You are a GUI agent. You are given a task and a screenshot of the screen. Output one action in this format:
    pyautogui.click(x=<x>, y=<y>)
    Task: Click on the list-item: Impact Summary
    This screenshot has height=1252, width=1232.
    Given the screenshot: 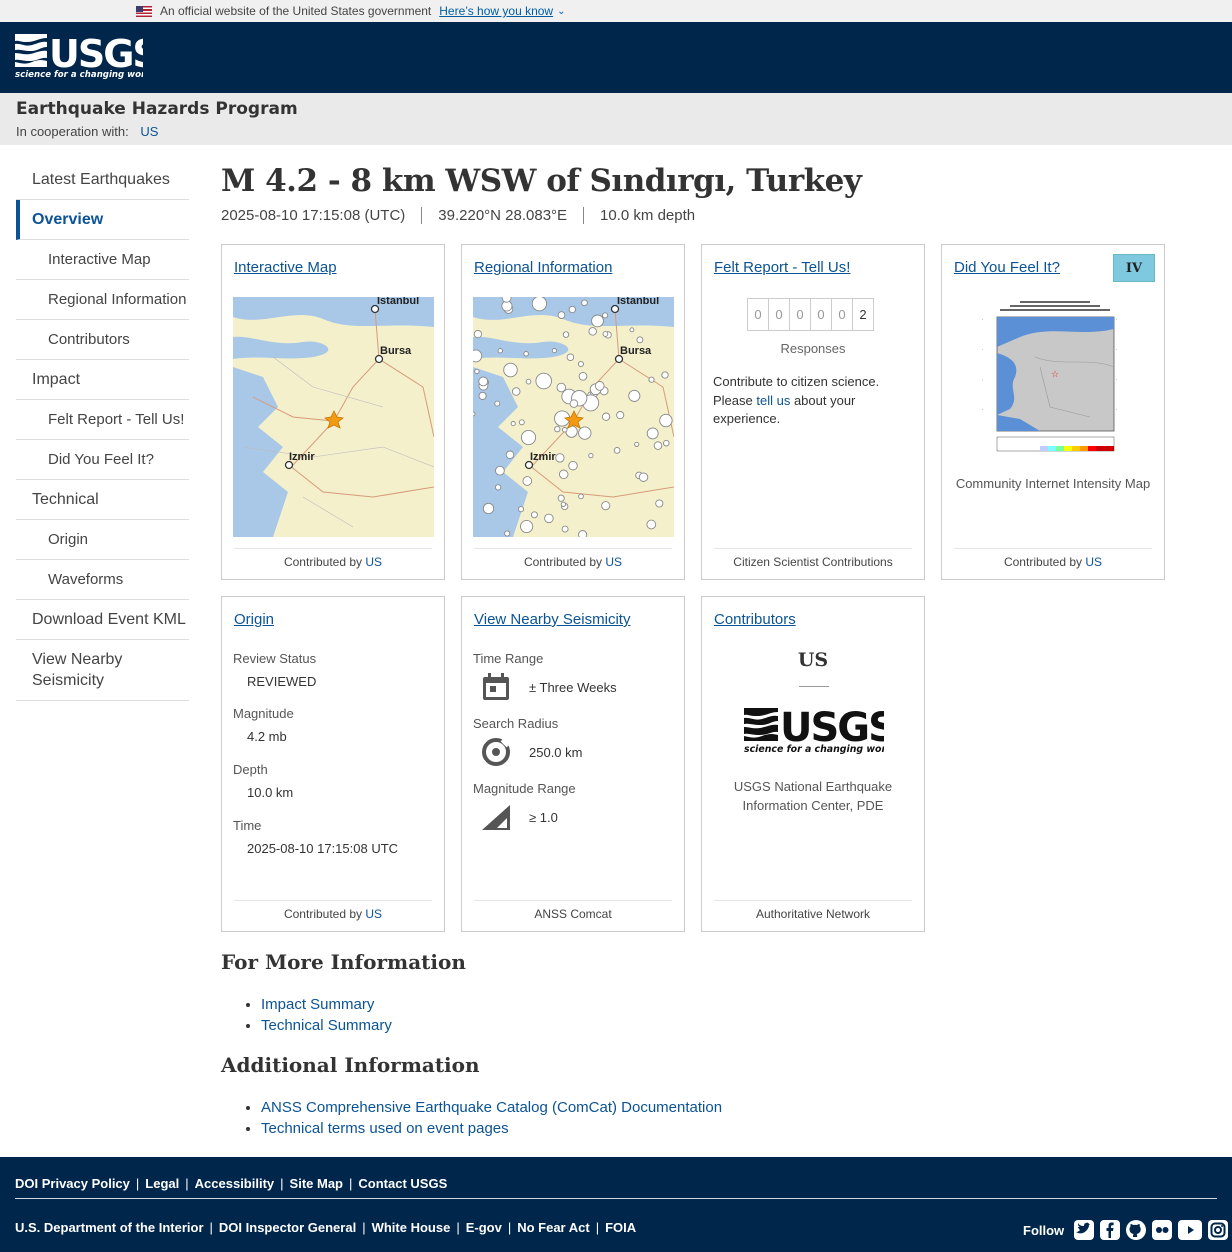 What is the action you would take?
    pyautogui.click(x=326, y=1004)
    